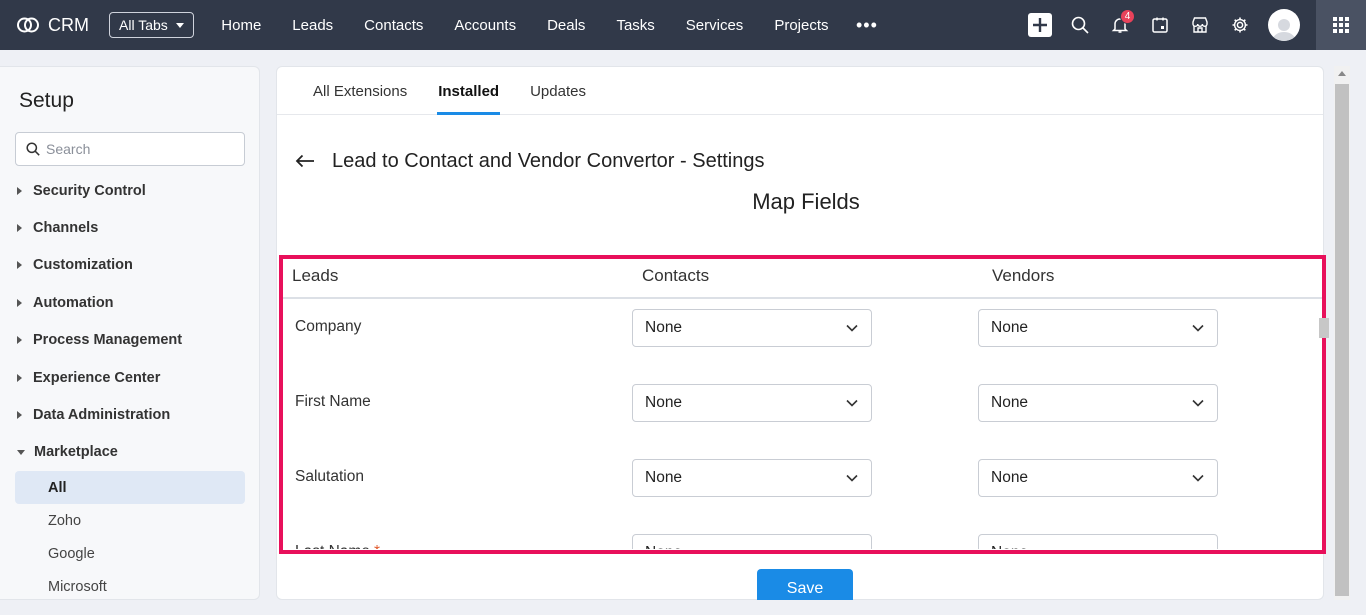  What do you see at coordinates (801, 278) in the screenshot?
I see `map-table-header: Leads Contacts Vendors` at bounding box center [801, 278].